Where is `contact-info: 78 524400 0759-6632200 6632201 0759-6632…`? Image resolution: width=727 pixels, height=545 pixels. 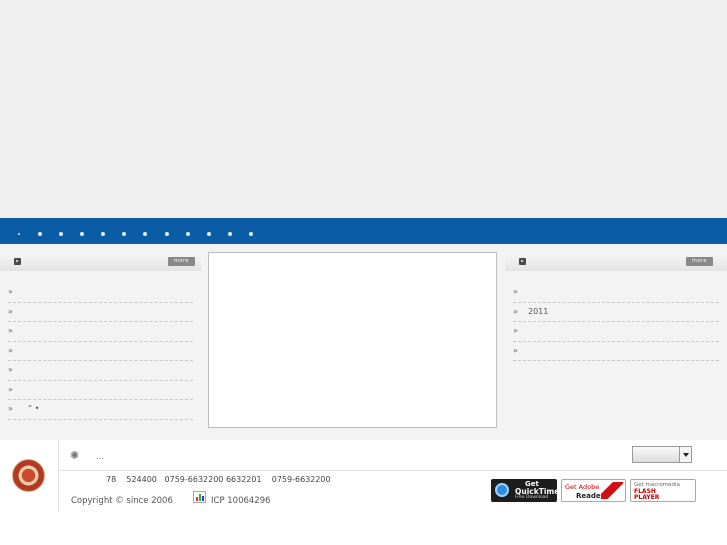
contact-info: 78 524400 0759-6632200 6632201 0759-6632… is located at coordinates (218, 479).